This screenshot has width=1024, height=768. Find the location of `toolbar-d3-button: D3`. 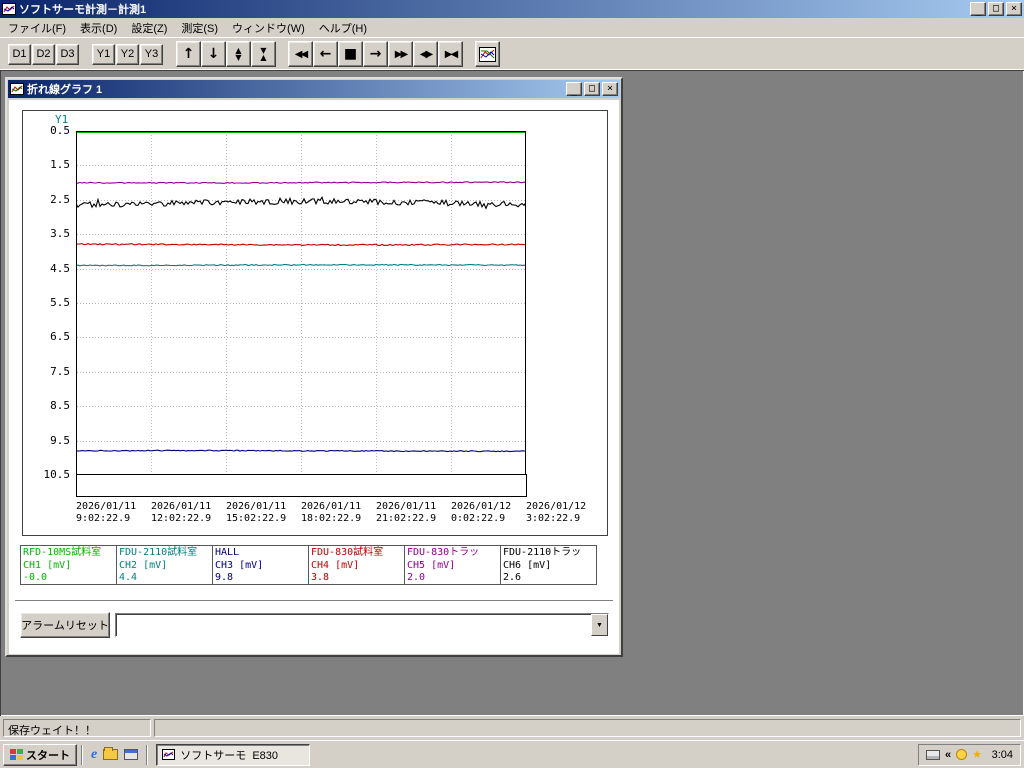

toolbar-d3-button: D3 is located at coordinates (67, 54).